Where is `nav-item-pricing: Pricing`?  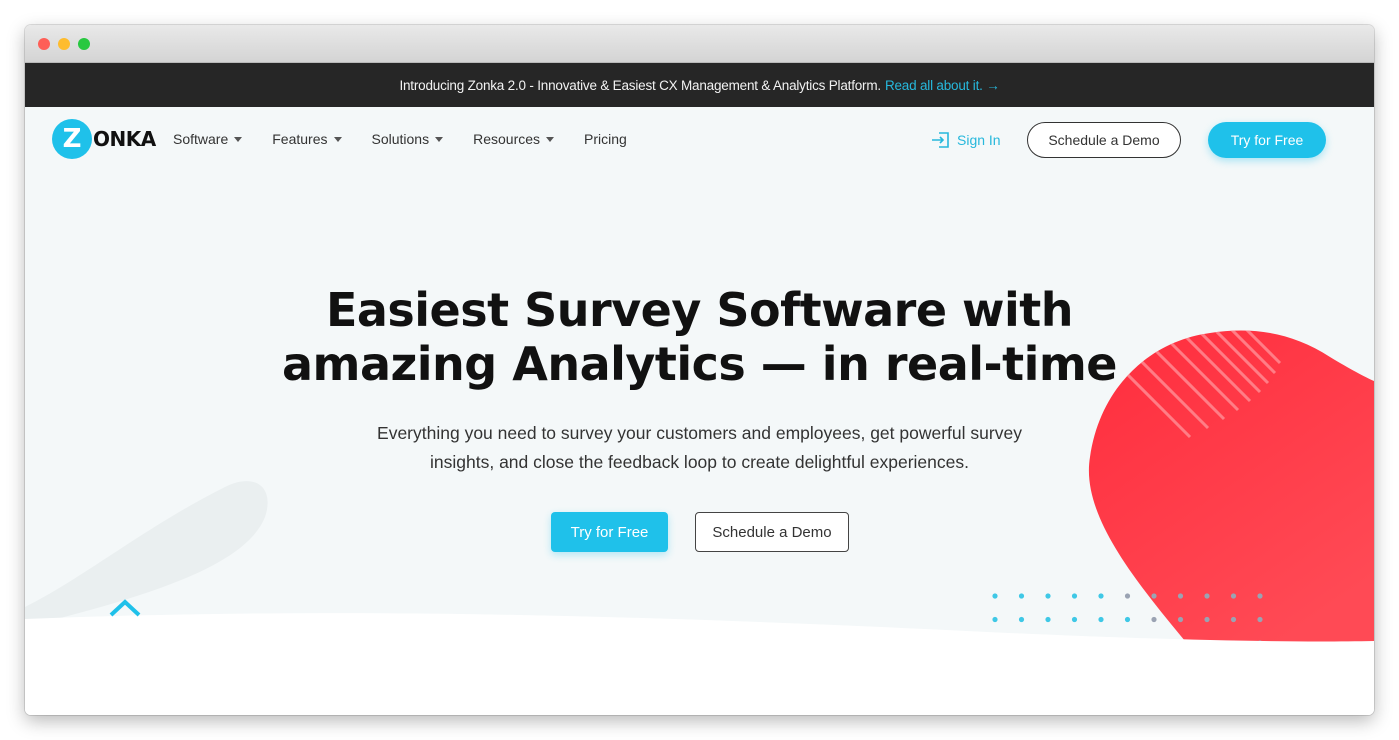 nav-item-pricing: Pricing is located at coordinates (605, 139).